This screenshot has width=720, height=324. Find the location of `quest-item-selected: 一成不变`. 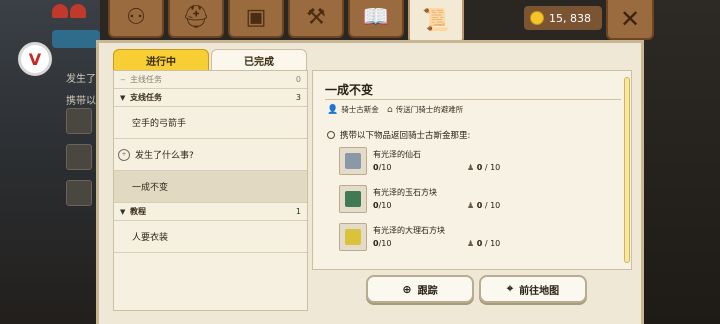

quest-item-selected: 一成不变 is located at coordinates (210, 187).